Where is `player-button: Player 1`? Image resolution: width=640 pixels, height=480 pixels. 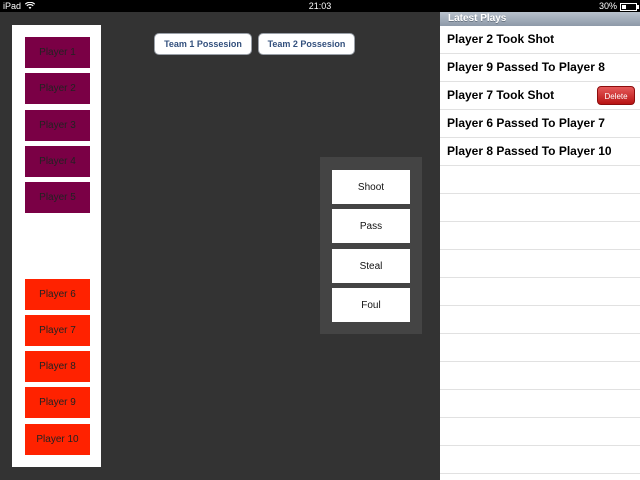 player-button: Player 1 is located at coordinates (57, 52).